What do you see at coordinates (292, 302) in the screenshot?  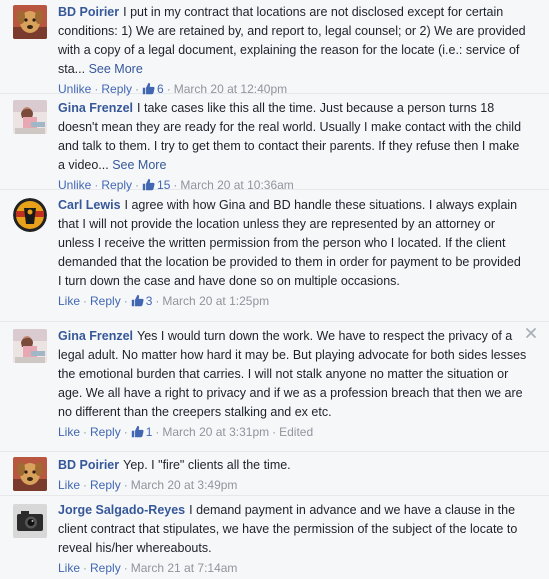 I see `comment-actions: Like · Reply · 3 · March 20 at 1:25pm` at bounding box center [292, 302].